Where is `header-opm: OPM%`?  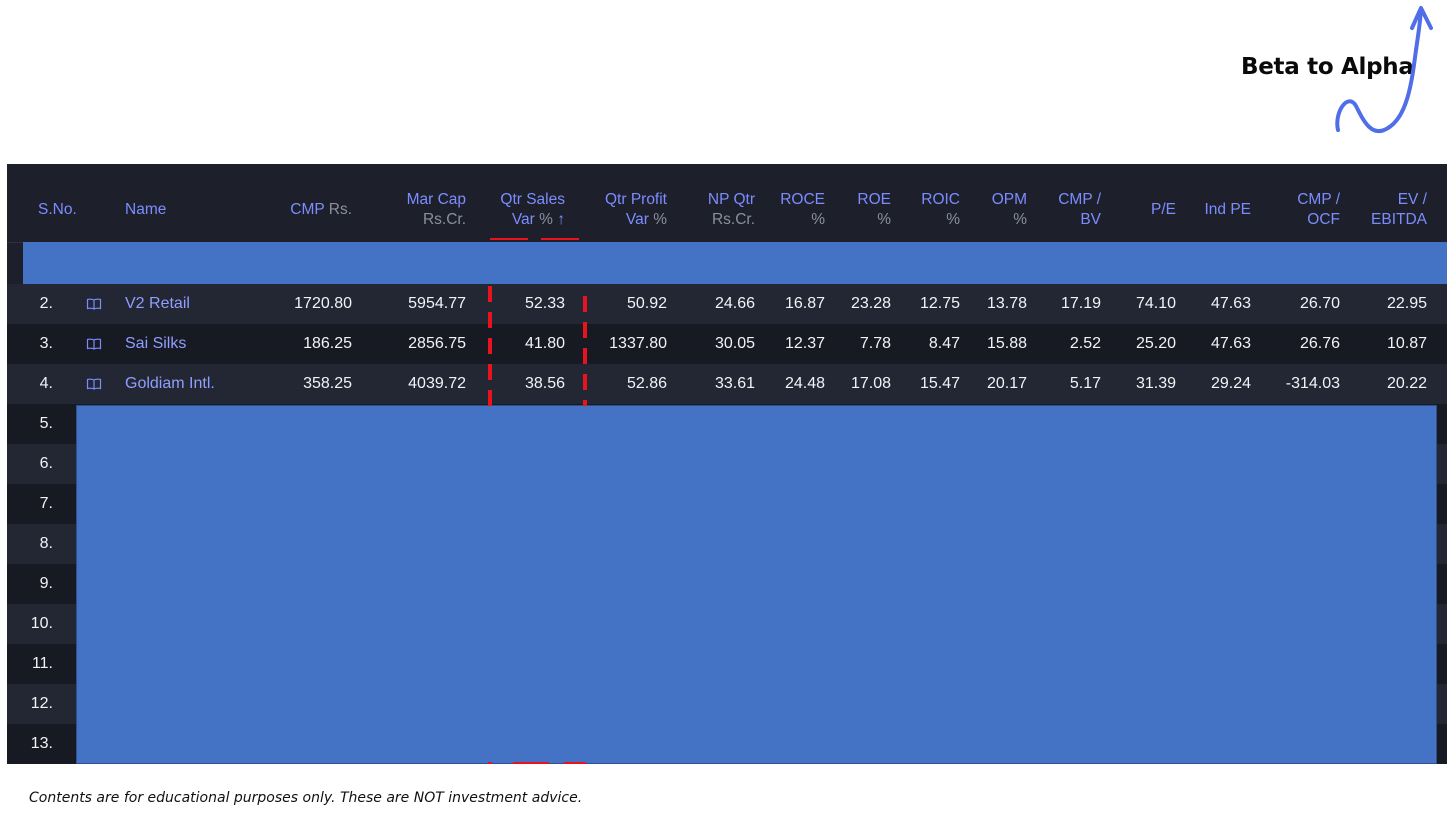
header-opm: OPM% is located at coordinates (1009, 210).